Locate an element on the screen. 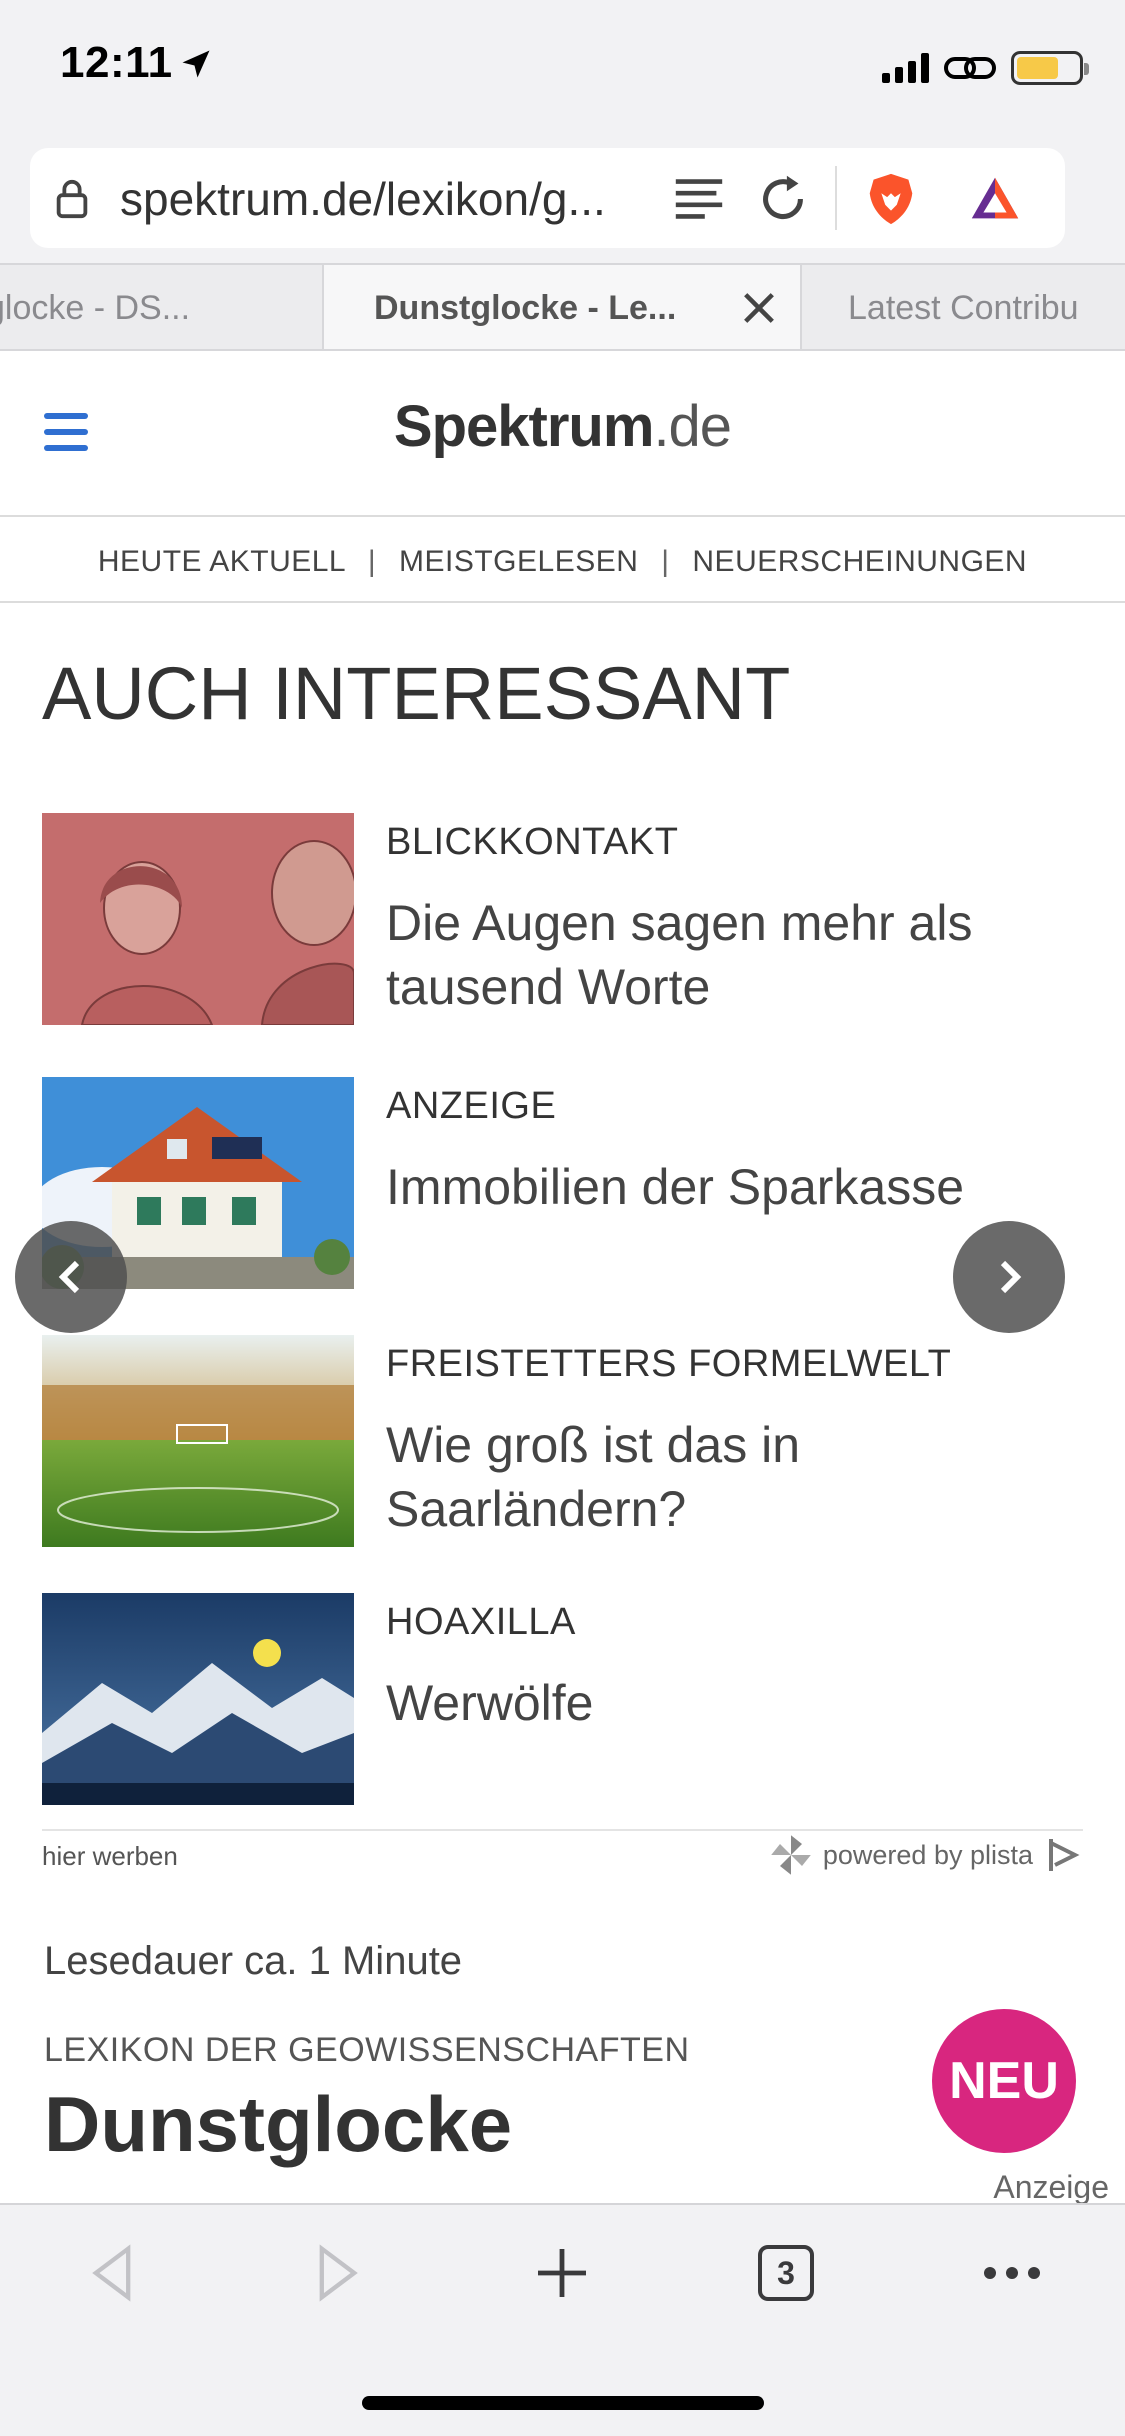  forward-arrow-icon is located at coordinates (338, 2273).